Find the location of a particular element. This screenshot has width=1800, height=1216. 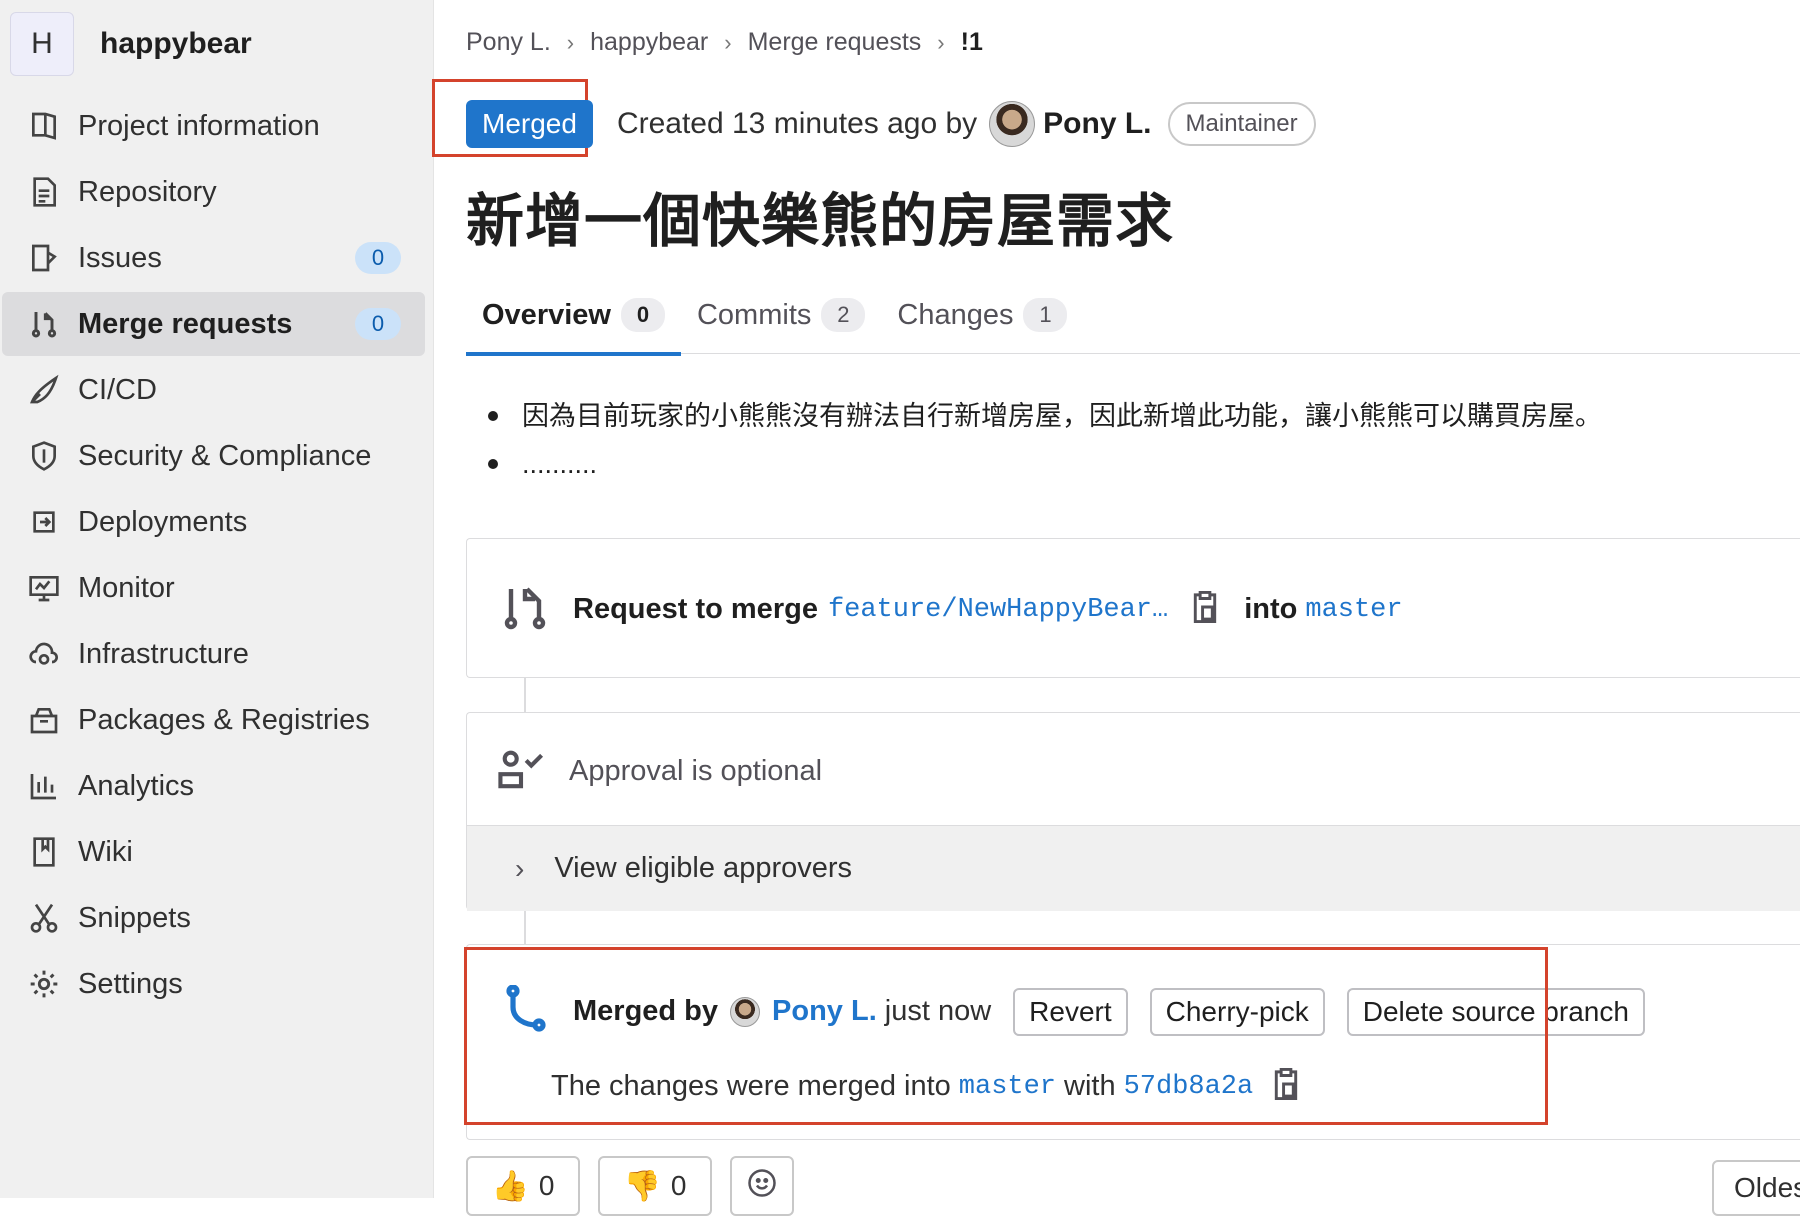

view-eligible-approvers-link: View eligible approvers is located at coordinates (703, 868).